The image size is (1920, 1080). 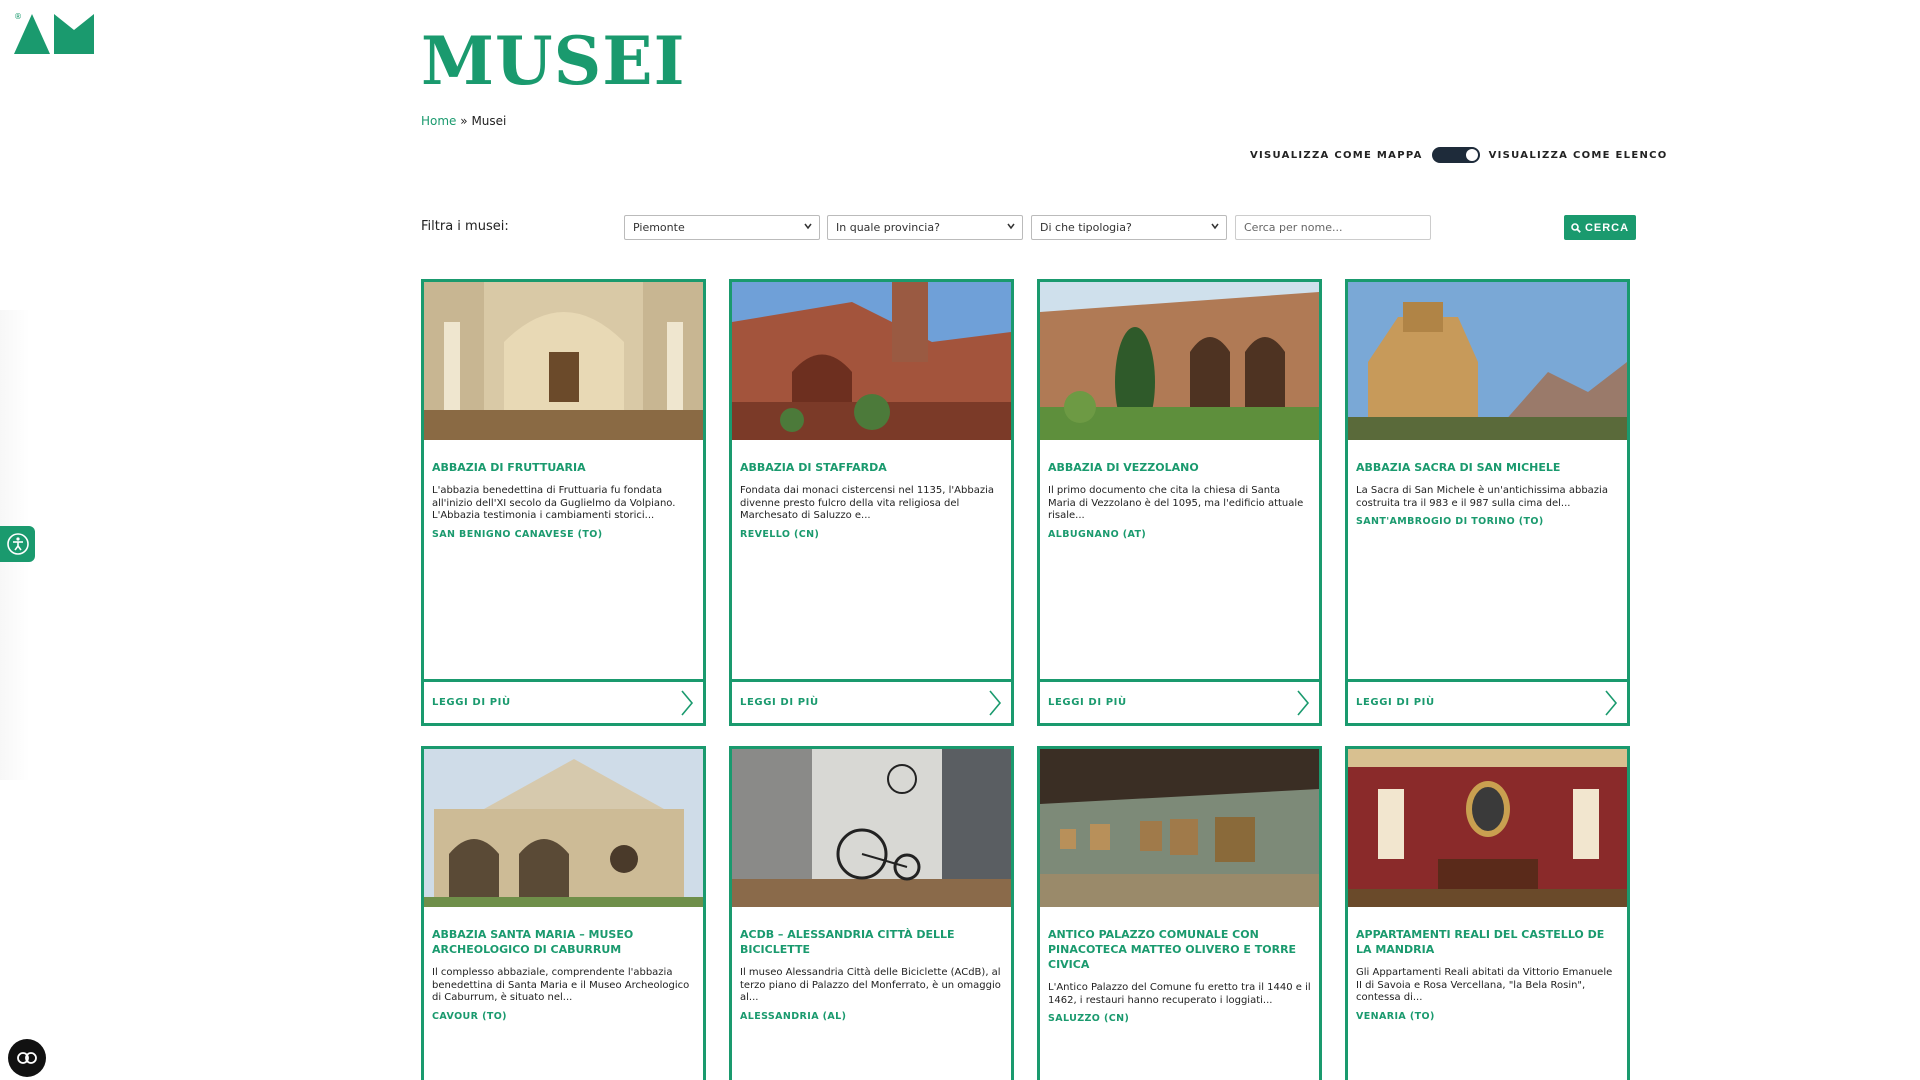 What do you see at coordinates (54, 34) in the screenshot?
I see `logo-mark-icon` at bounding box center [54, 34].